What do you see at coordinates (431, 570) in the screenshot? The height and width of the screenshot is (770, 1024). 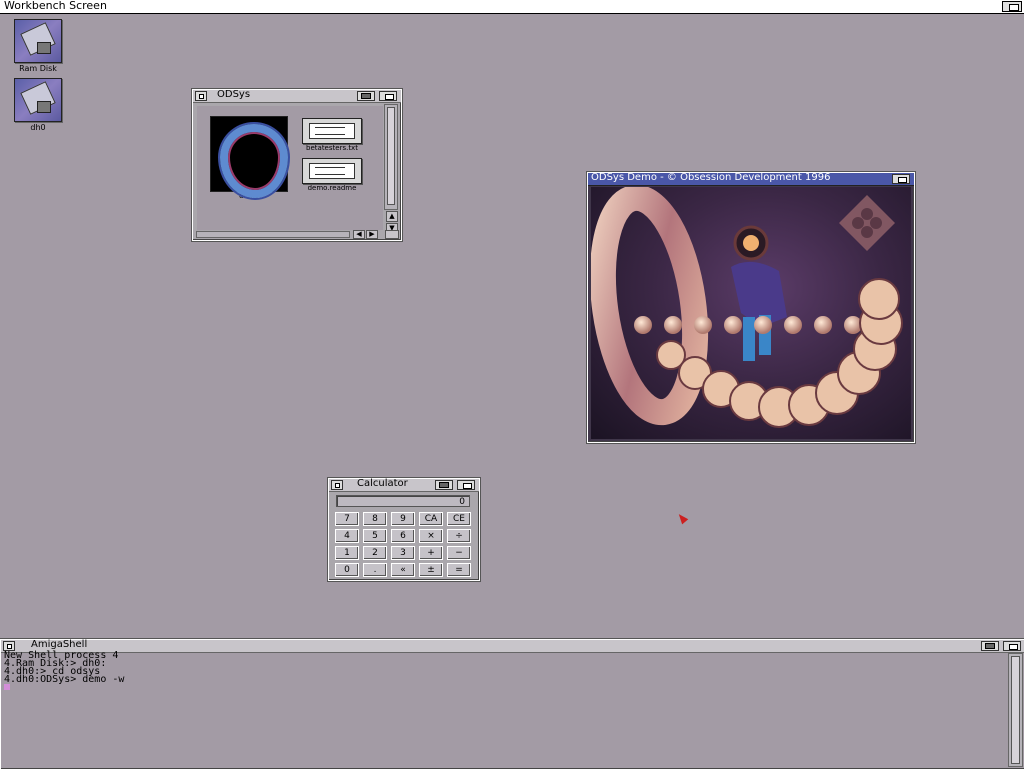 I see `key-sign: ±` at bounding box center [431, 570].